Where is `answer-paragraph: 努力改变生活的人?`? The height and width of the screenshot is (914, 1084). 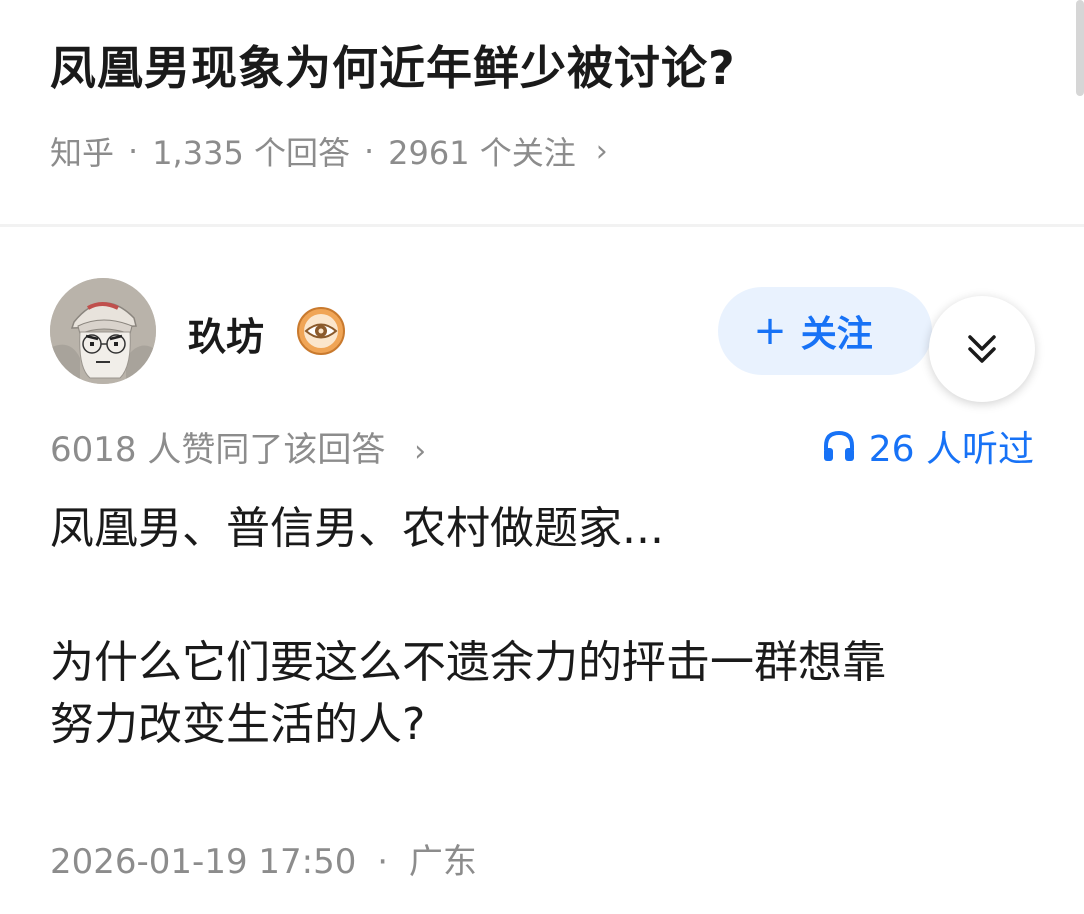
answer-paragraph: 努力改变生活的人? is located at coordinates (238, 724).